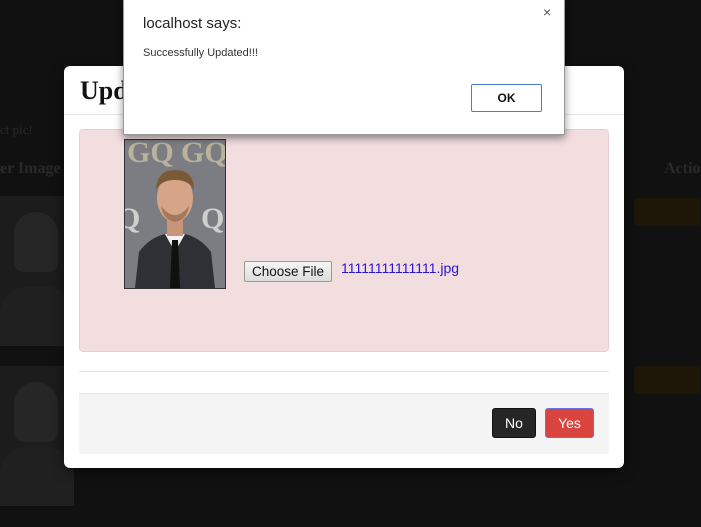 The width and height of the screenshot is (701, 527). What do you see at coordinates (506, 98) in the screenshot?
I see `ok-button: OK` at bounding box center [506, 98].